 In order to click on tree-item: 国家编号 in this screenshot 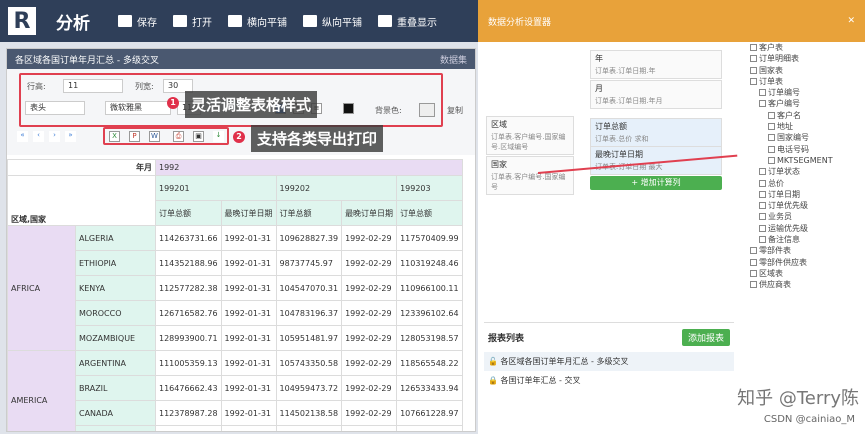, I will do `click(806, 137)`.